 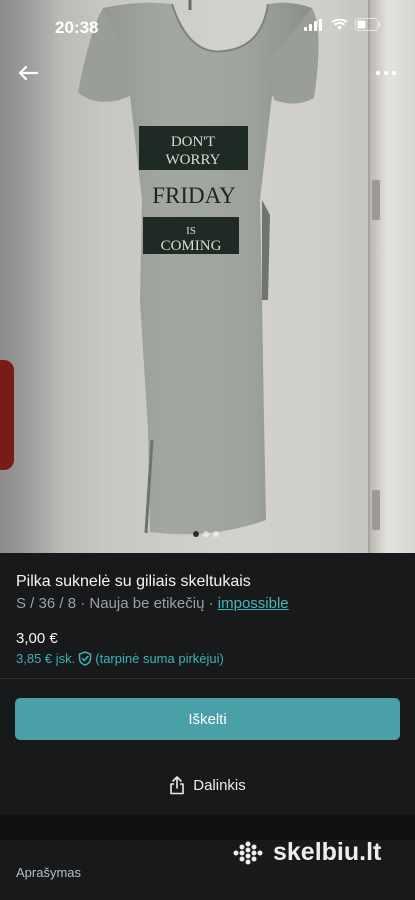 What do you see at coordinates (219, 785) in the screenshot?
I see `share-label: Dalinkis` at bounding box center [219, 785].